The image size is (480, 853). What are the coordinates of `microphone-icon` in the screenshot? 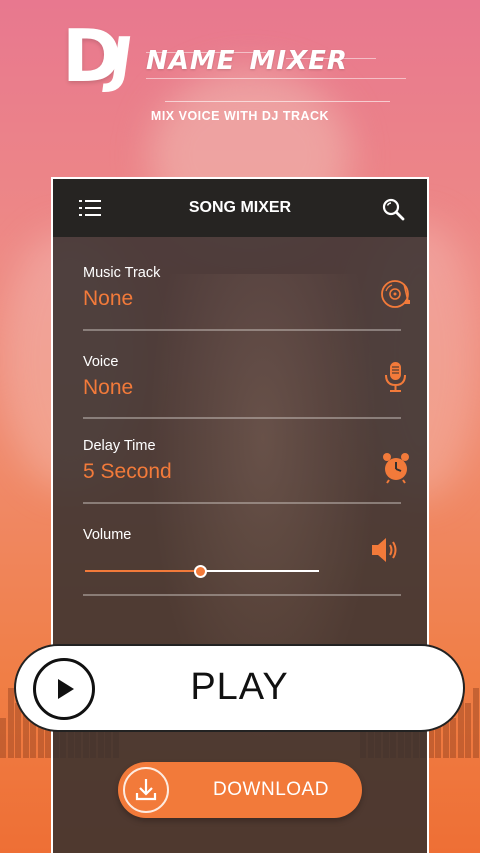 It's located at (395, 377).